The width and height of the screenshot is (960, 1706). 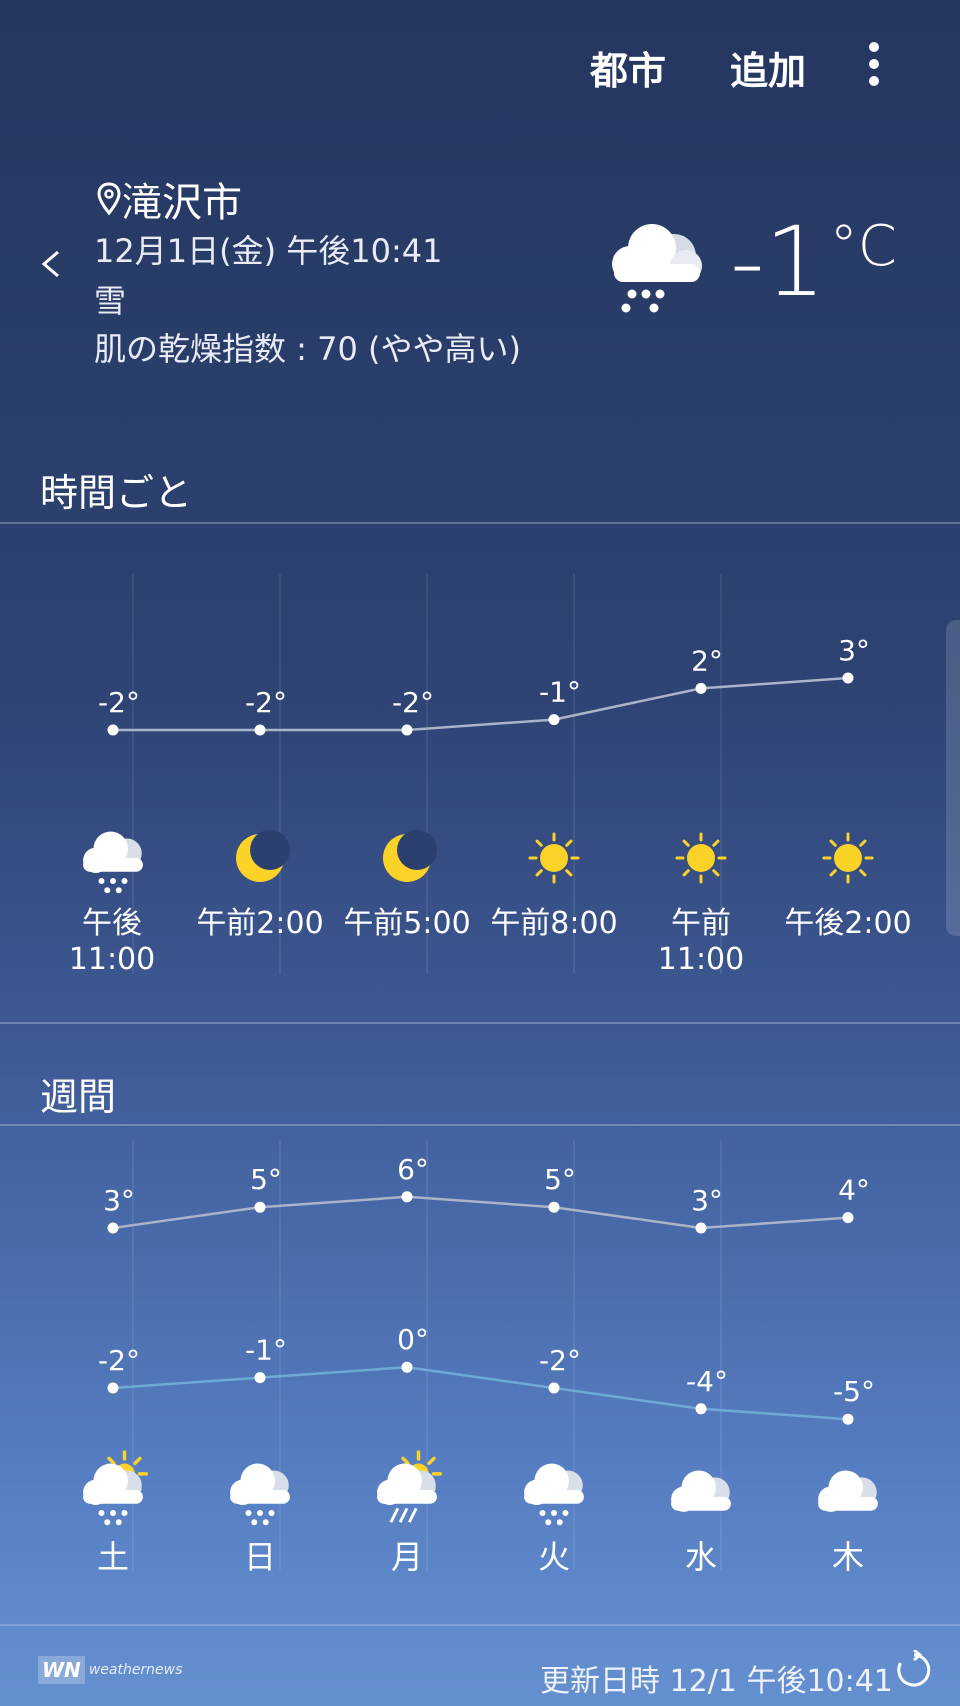 I want to click on weekly-day-label: 水, so click(x=700, y=1557).